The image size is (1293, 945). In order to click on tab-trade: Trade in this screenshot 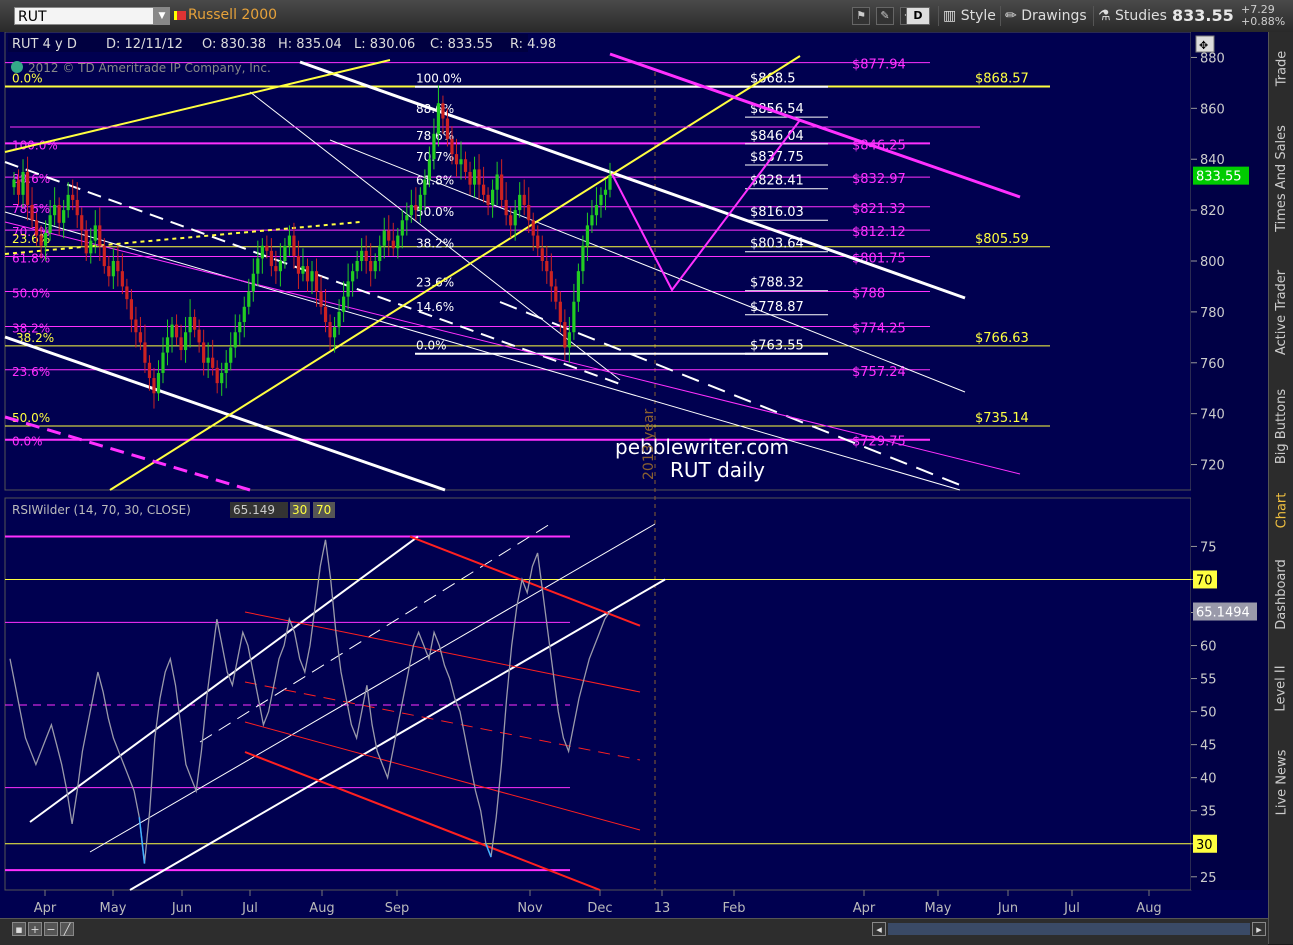, I will do `click(1281, 68)`.